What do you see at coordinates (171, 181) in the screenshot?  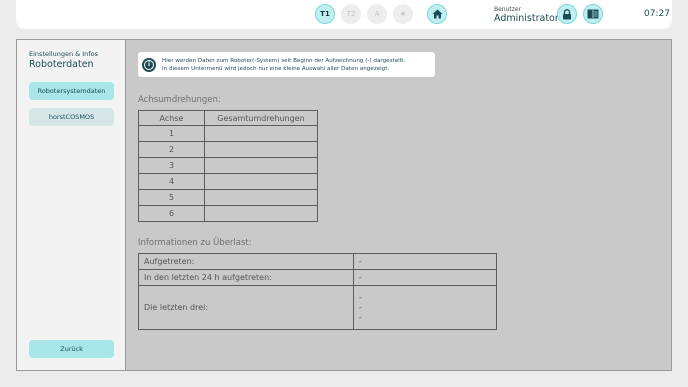 I see `axis-cell: 4` at bounding box center [171, 181].